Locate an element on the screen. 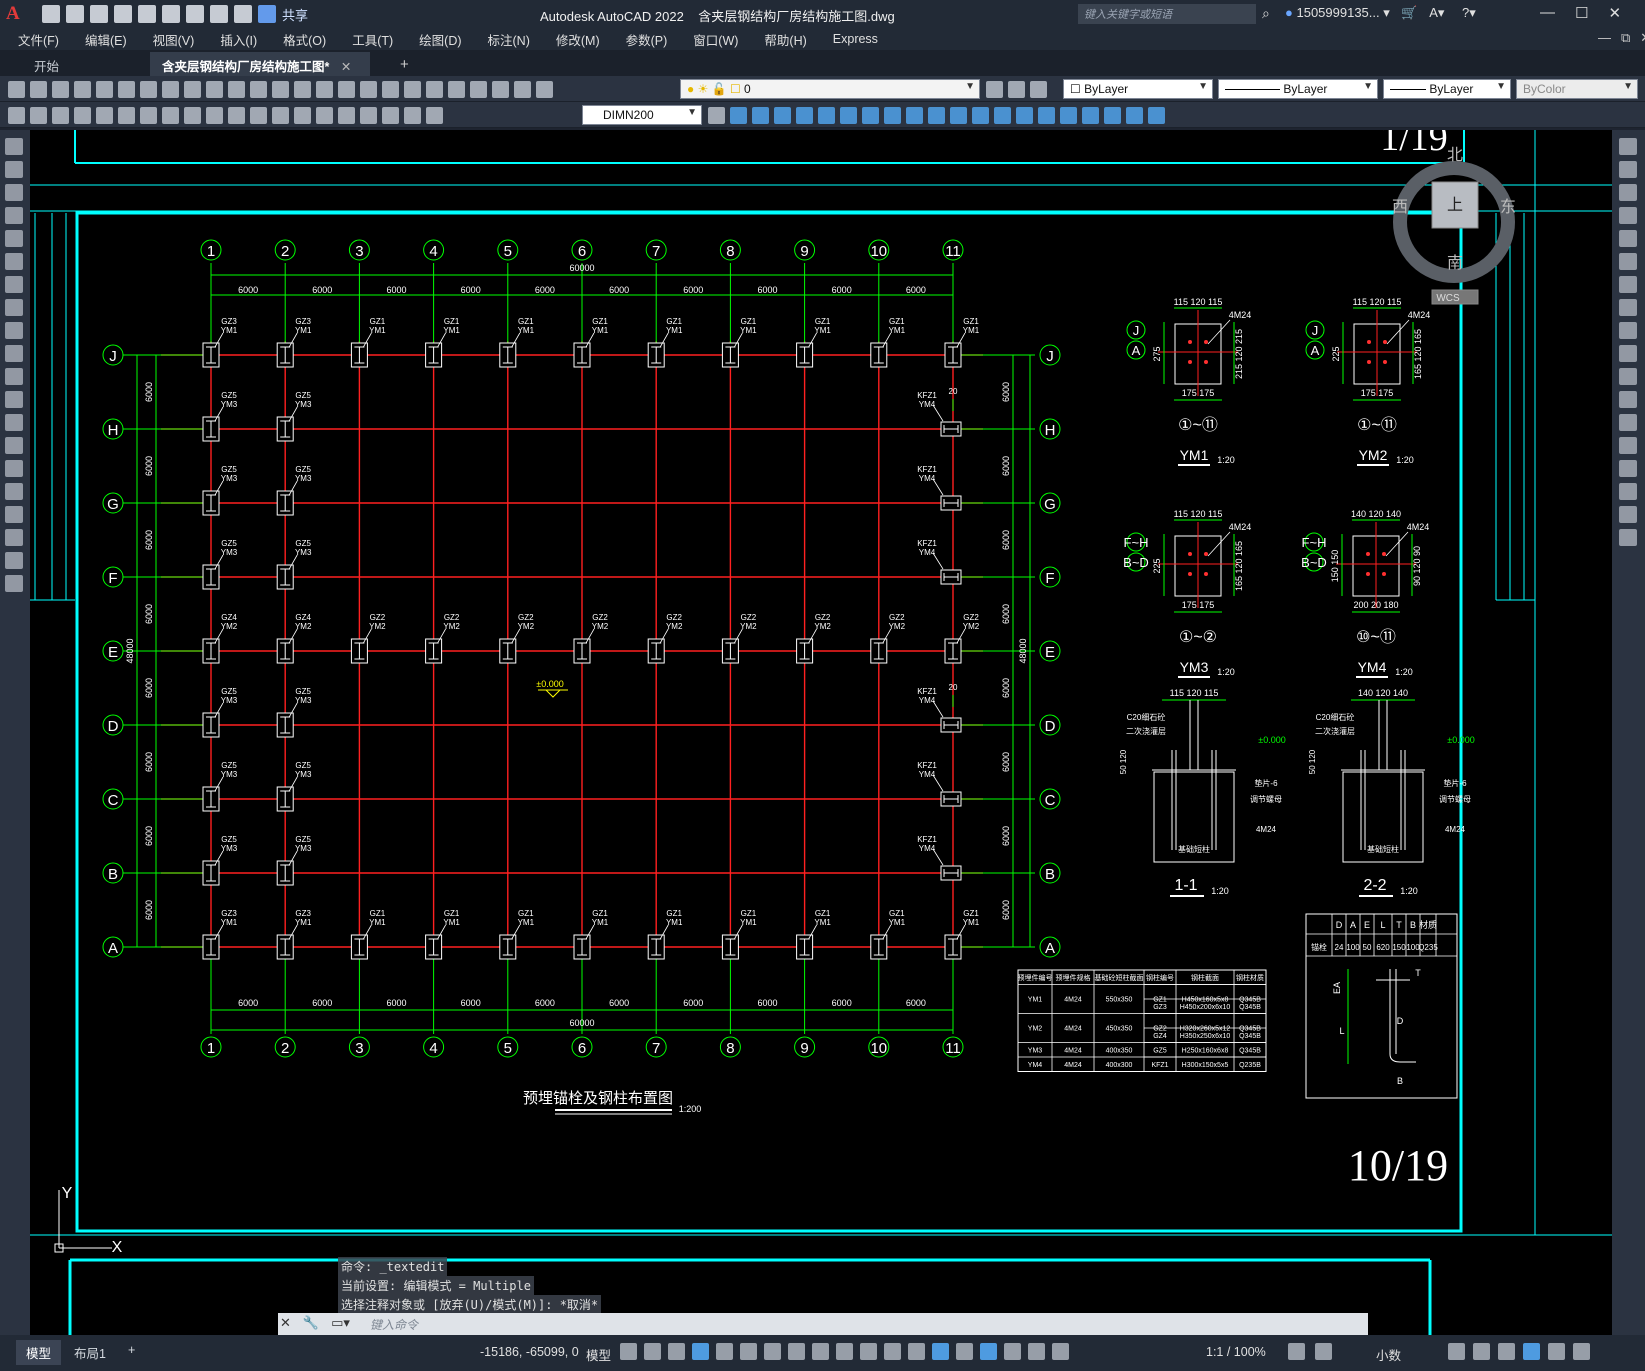  selection-filter-icon is located at coordinates (964, 1351).